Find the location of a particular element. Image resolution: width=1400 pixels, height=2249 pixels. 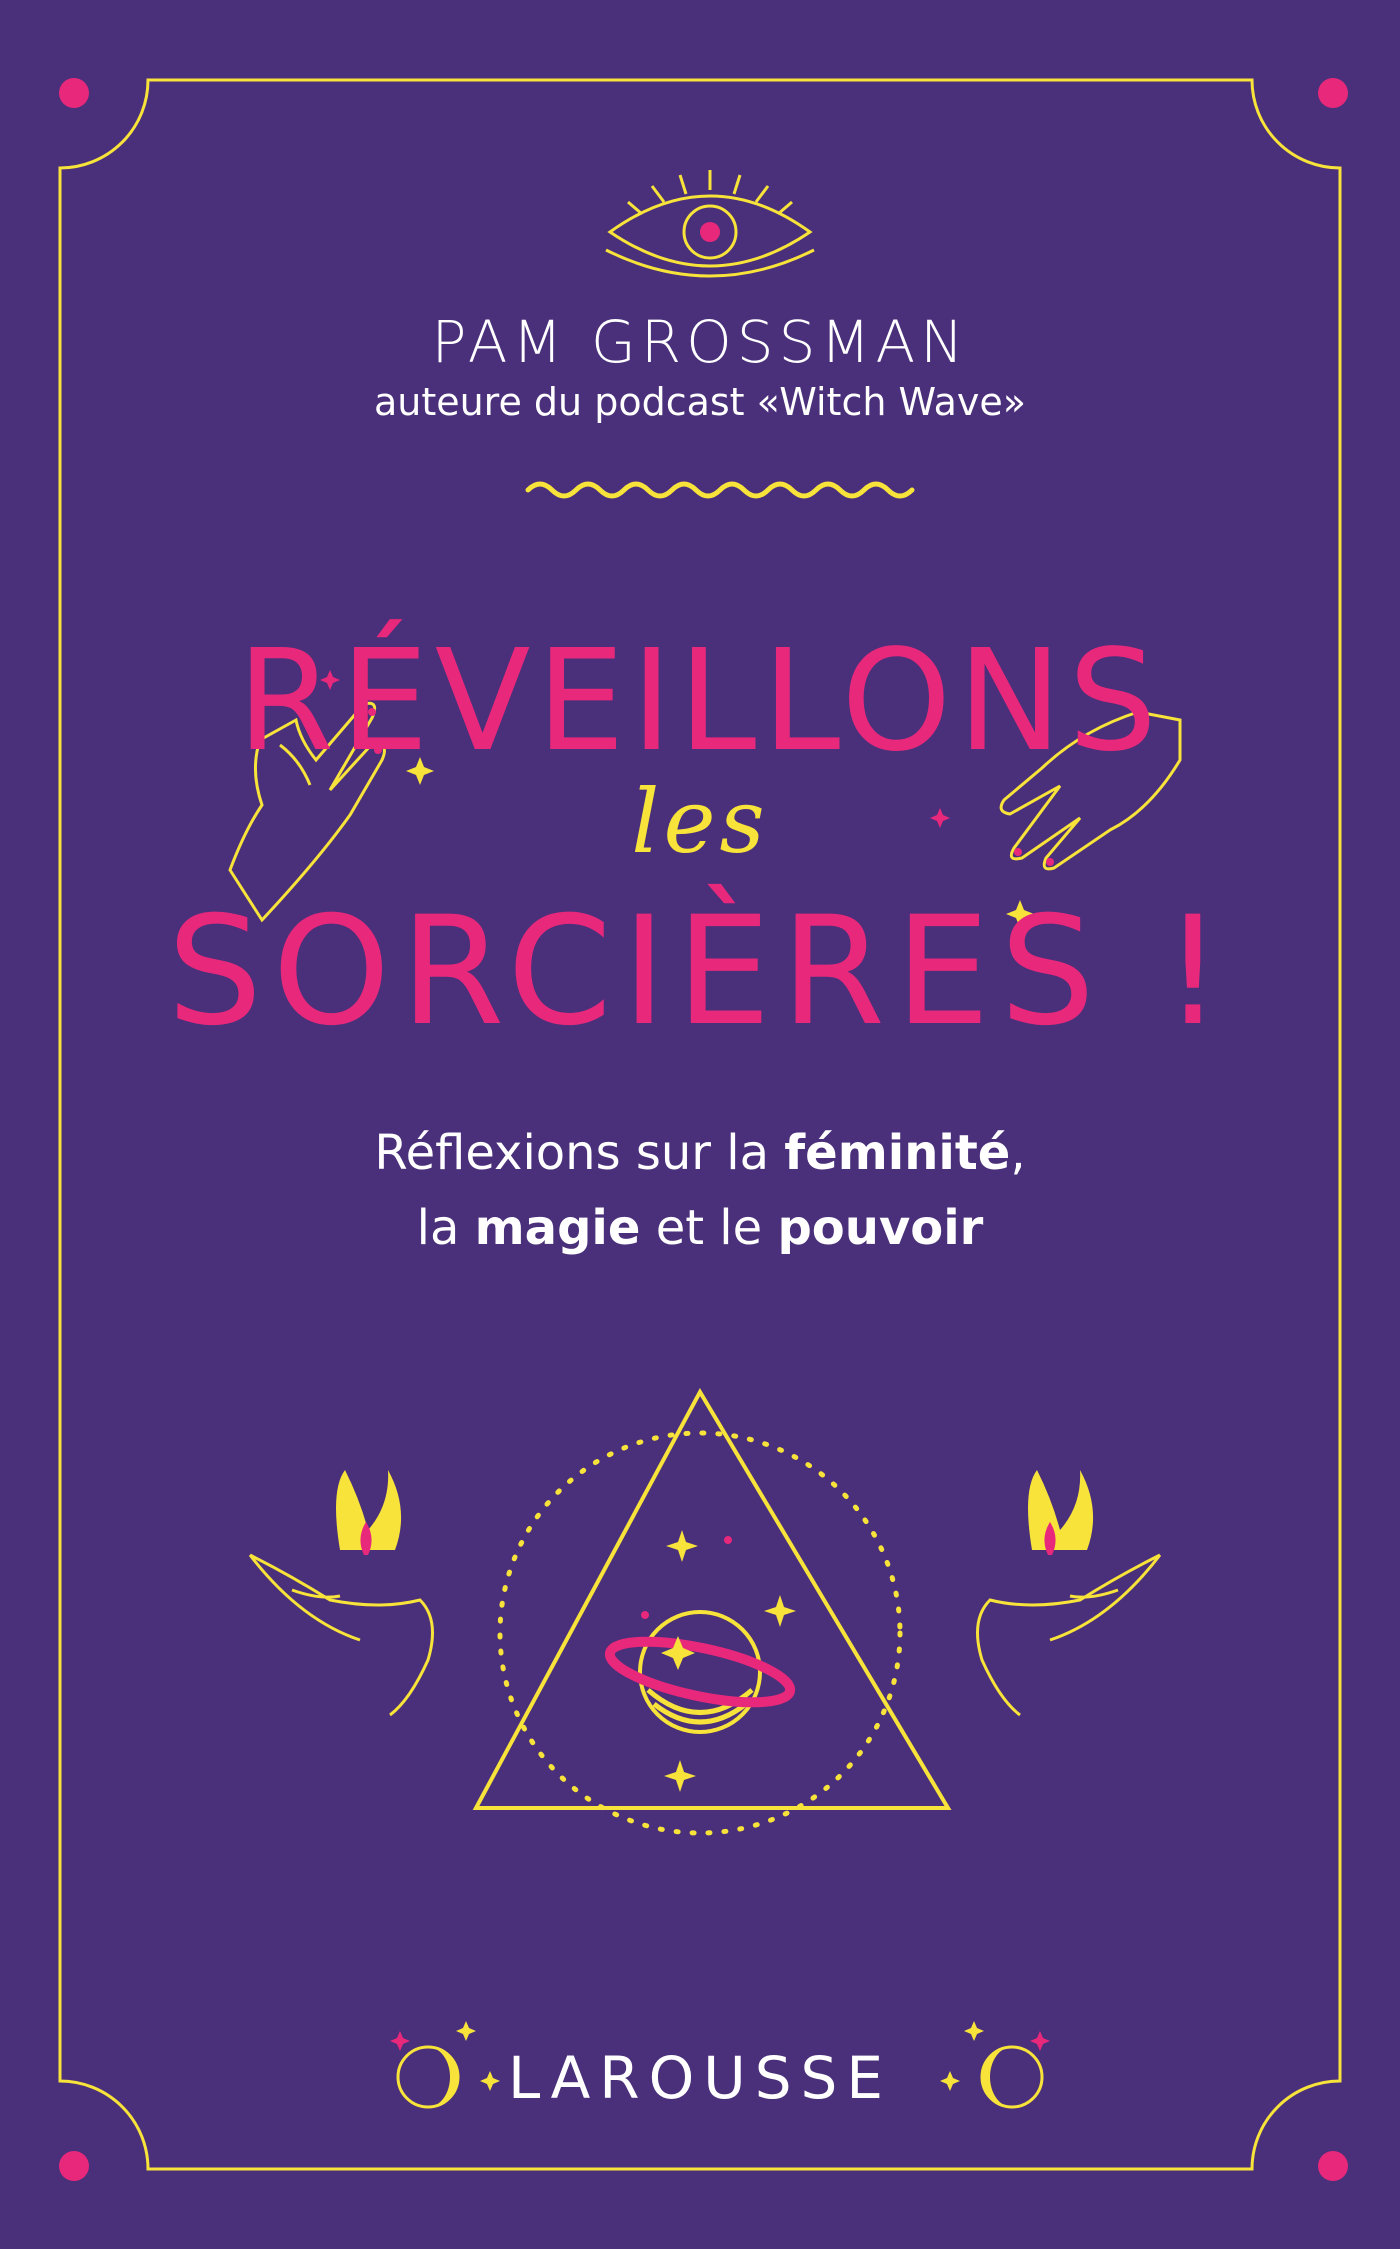

tagline-line-1: Réflexions sur la féminité, is located at coordinates (700, 1153).